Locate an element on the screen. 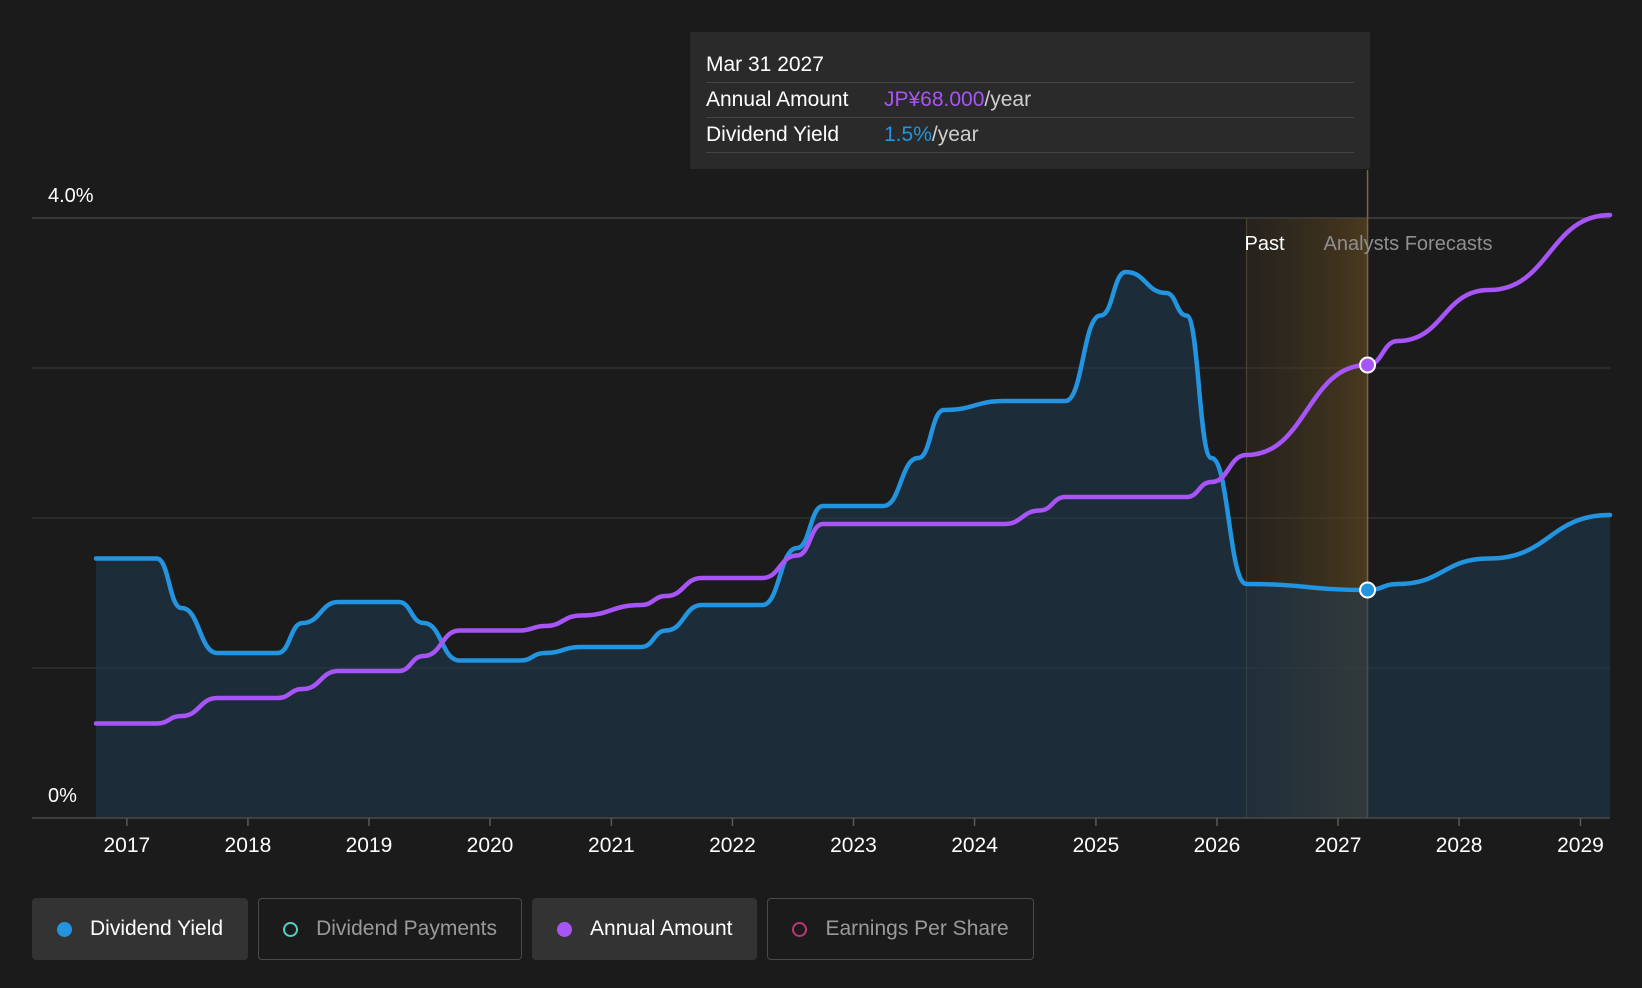  y-tick-label-min: 0% is located at coordinates (62, 796).